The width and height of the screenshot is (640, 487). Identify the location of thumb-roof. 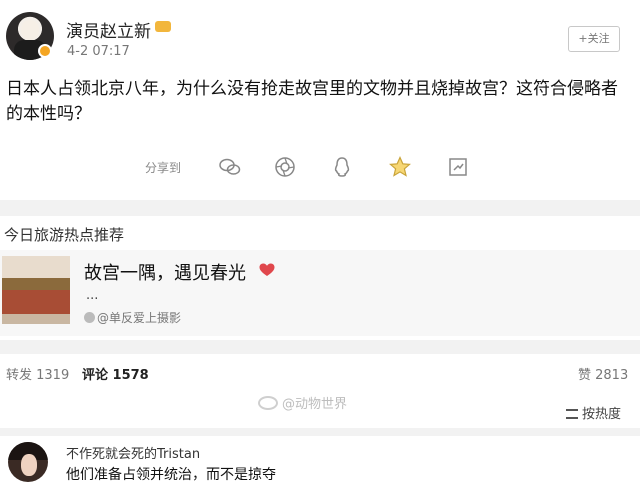
(36, 284).